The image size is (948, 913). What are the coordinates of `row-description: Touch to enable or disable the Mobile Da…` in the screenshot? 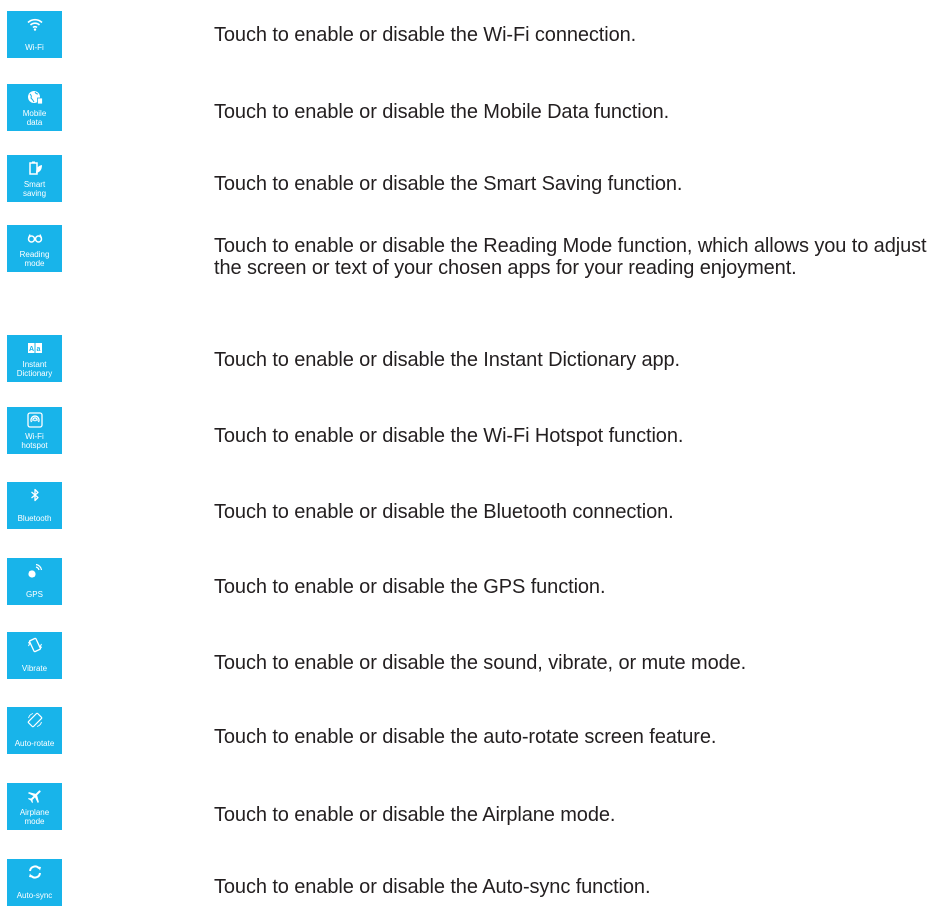 It's located at (442, 112).